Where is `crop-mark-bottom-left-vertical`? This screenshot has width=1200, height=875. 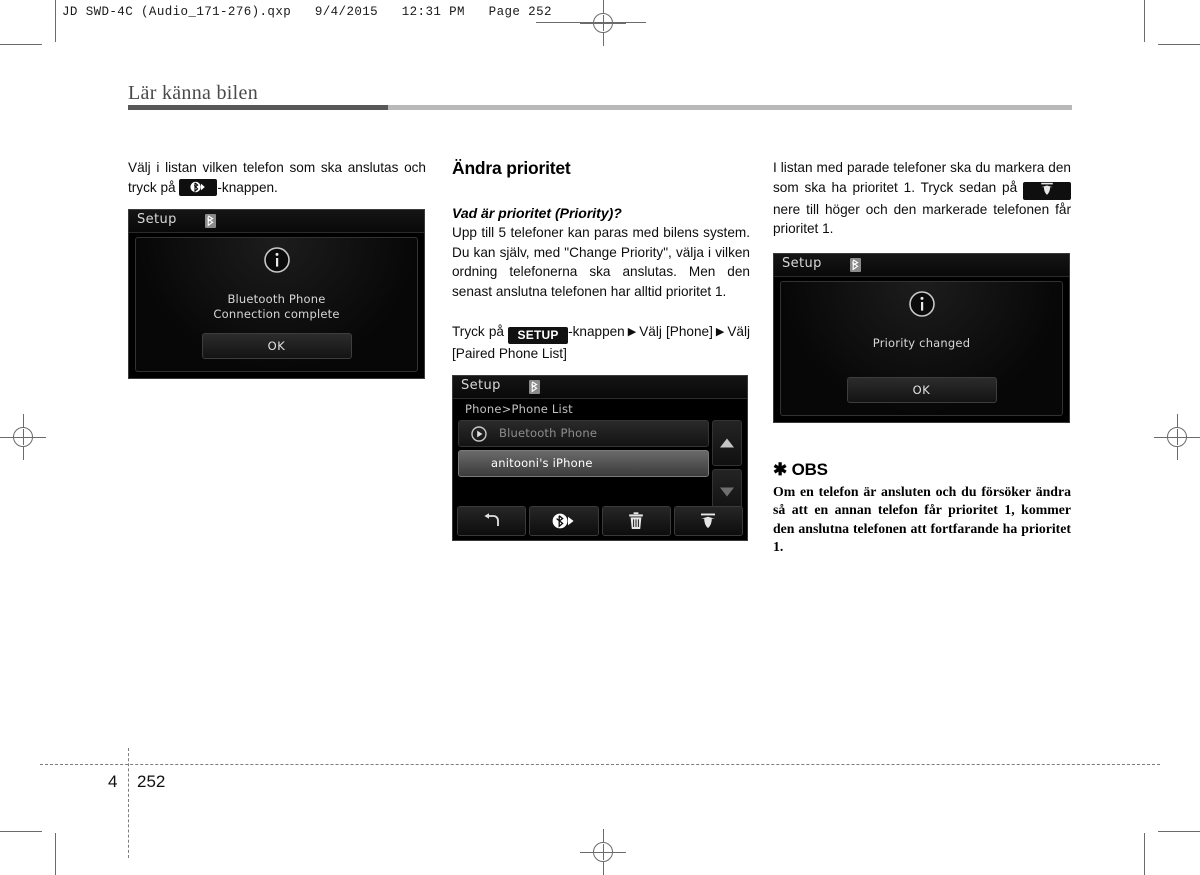 crop-mark-bottom-left-vertical is located at coordinates (55, 854).